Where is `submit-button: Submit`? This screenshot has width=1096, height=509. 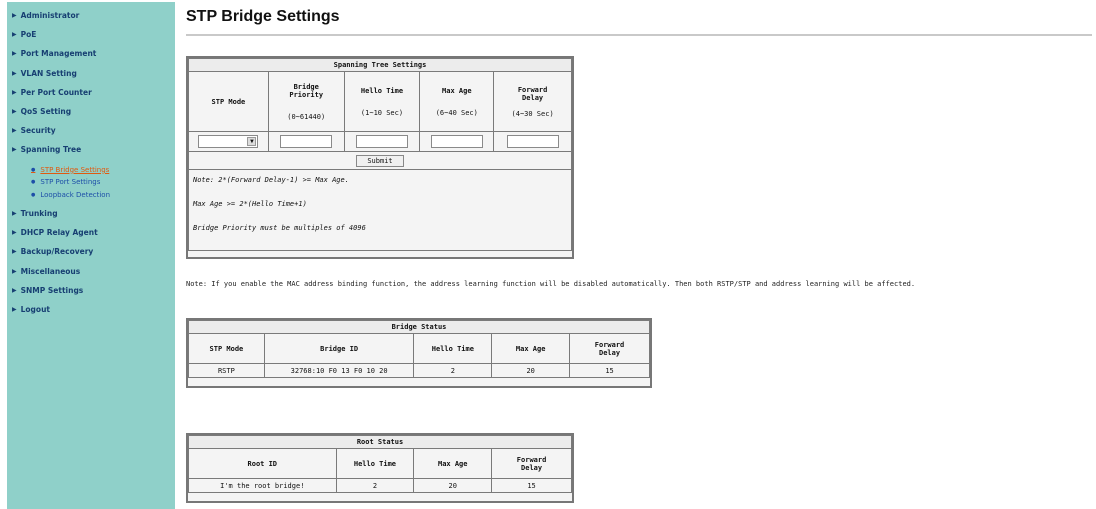
submit-button: Submit is located at coordinates (380, 160).